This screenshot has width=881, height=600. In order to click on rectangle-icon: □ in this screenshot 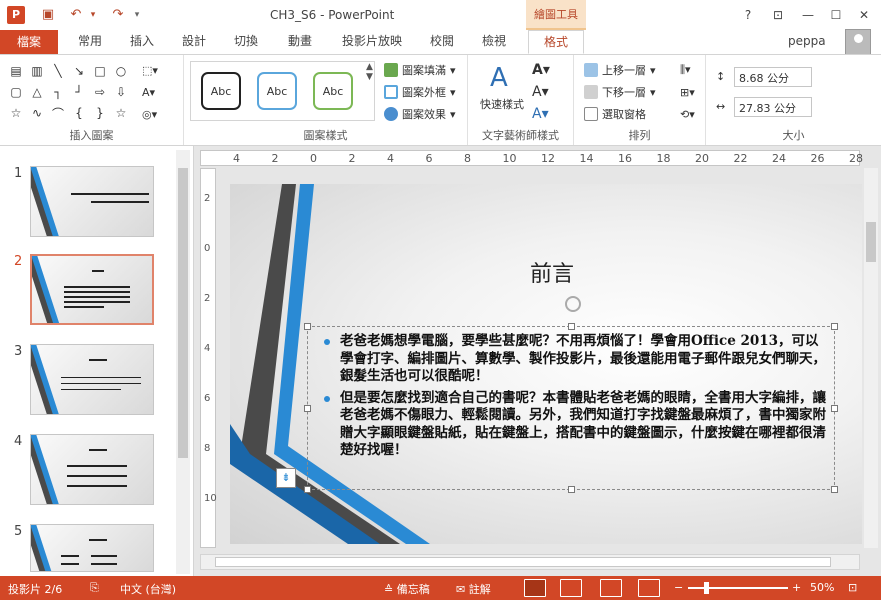, I will do `click(100, 71)`.